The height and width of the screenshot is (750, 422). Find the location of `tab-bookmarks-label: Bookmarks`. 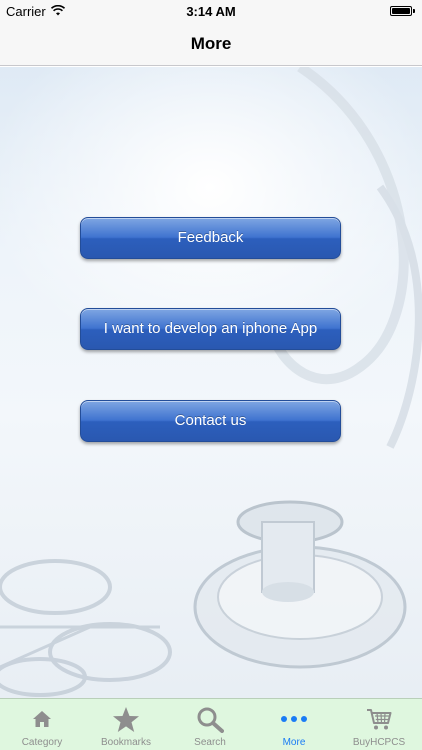

tab-bookmarks-label: Bookmarks is located at coordinates (125, 742).